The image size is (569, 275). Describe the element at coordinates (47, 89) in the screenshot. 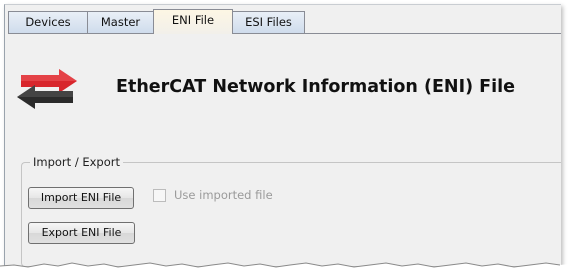

I see `ethercat-arrows-icon` at that location.